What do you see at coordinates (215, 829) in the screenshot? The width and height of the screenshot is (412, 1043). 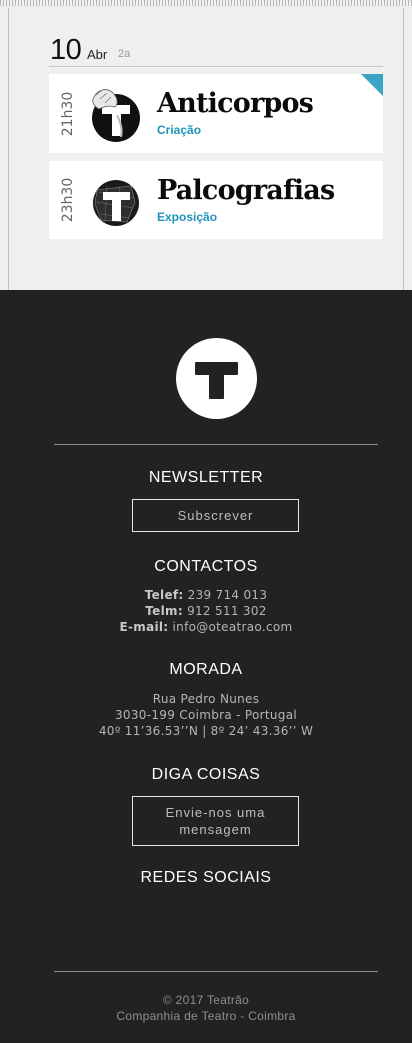 I see `send-message-label-line2: mensagem` at bounding box center [215, 829].